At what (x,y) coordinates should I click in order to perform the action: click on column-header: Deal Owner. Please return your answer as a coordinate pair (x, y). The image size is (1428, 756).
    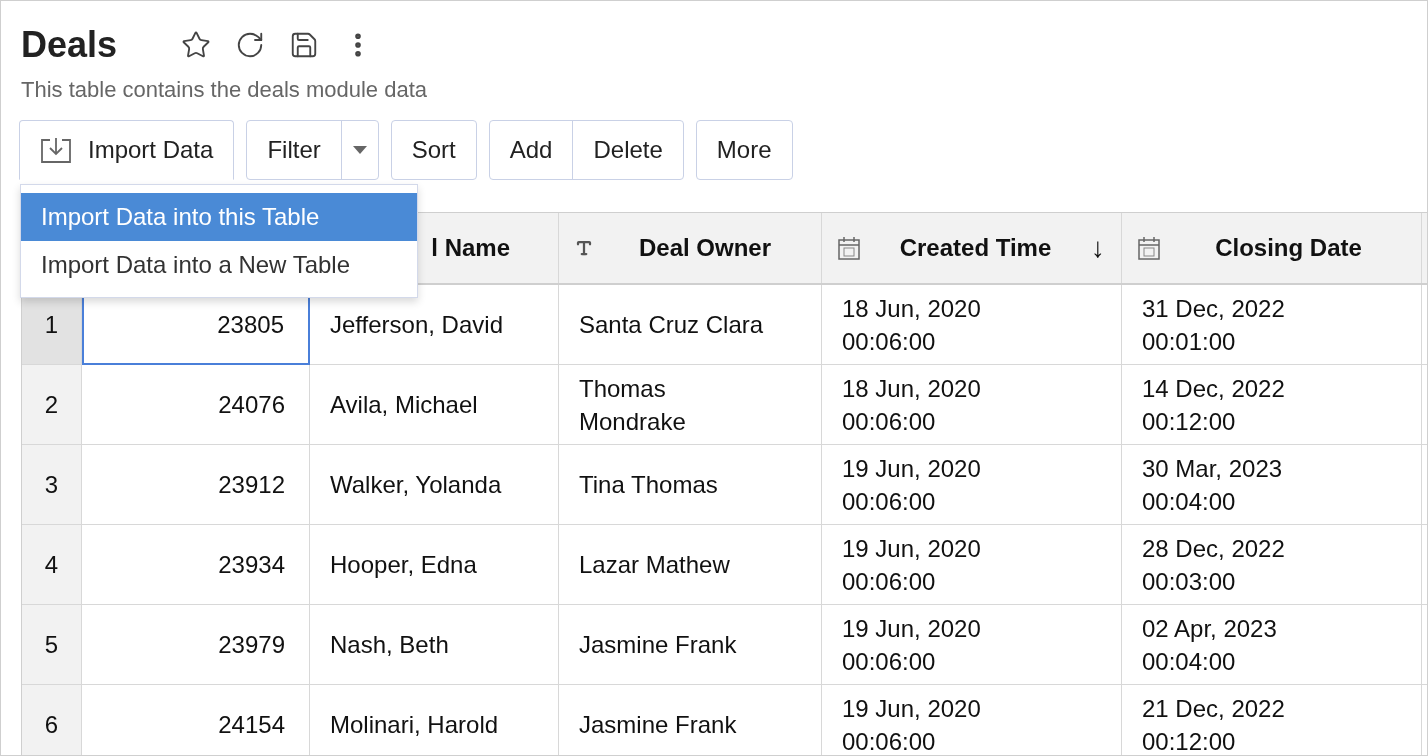
    Looking at the image, I should click on (705, 248).